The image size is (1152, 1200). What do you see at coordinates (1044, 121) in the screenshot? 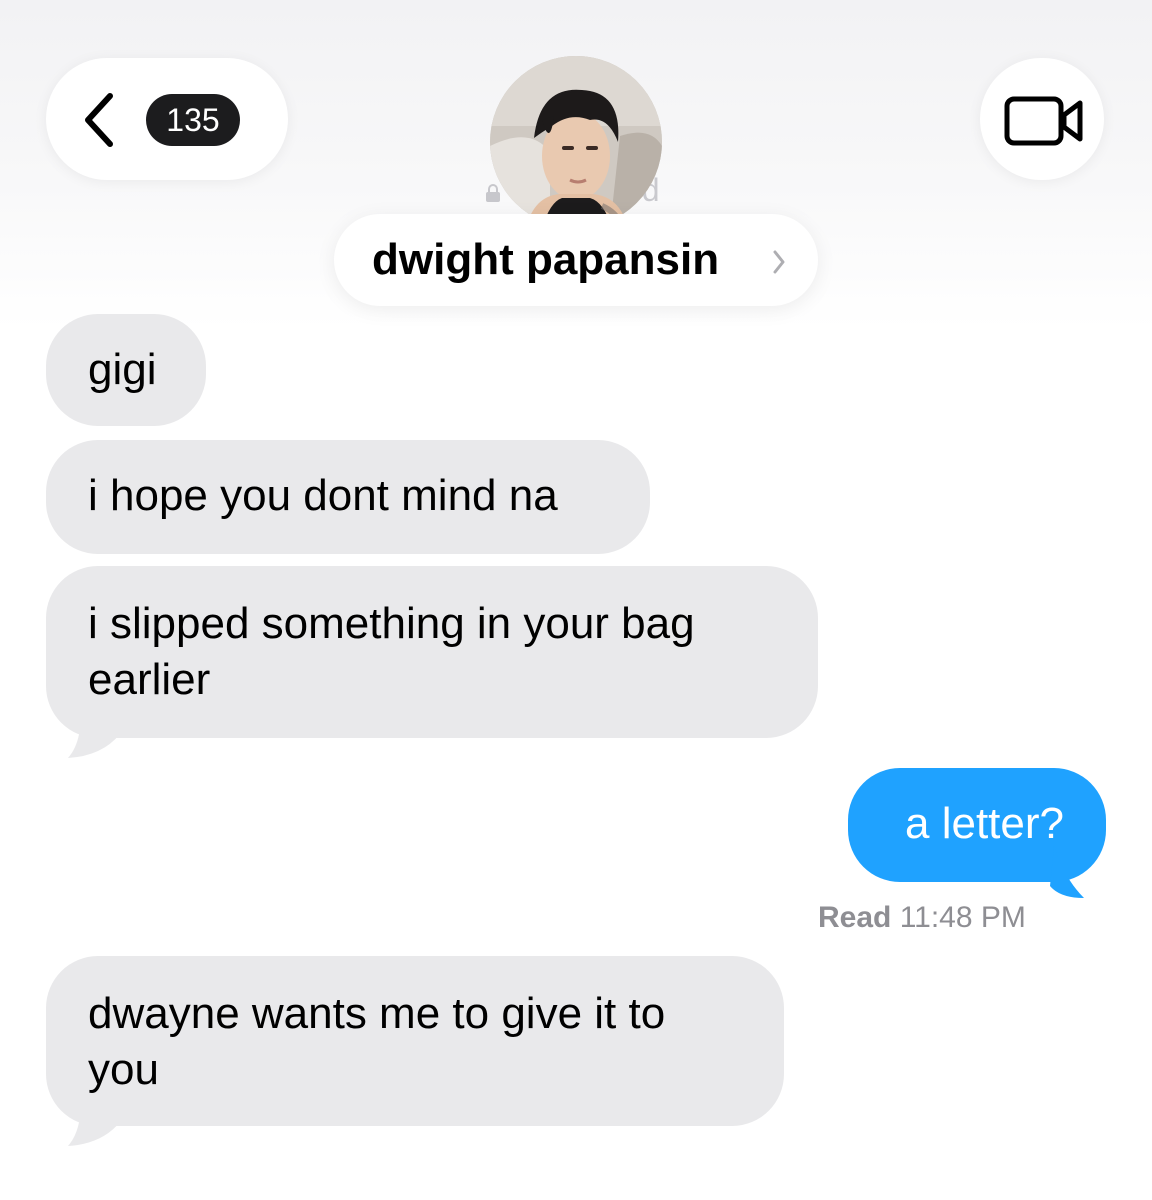
I see `video-camera-icon` at bounding box center [1044, 121].